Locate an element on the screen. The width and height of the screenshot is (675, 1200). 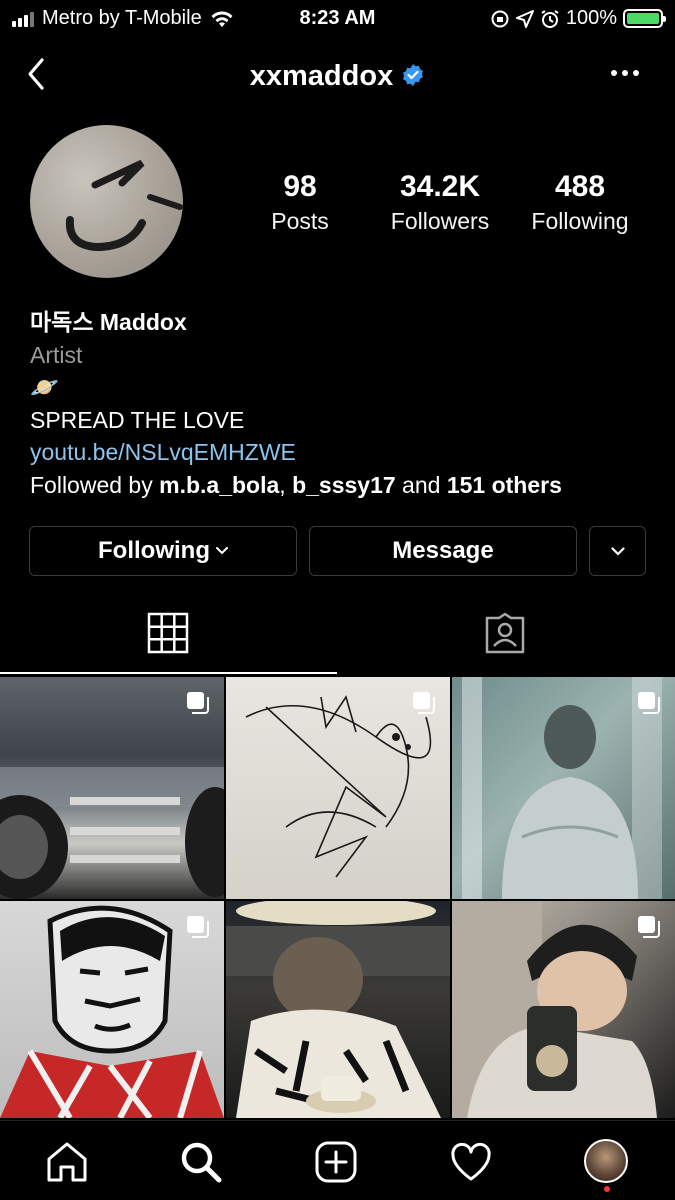
stat-followers: 34.2K Followers is located at coordinates (440, 202).